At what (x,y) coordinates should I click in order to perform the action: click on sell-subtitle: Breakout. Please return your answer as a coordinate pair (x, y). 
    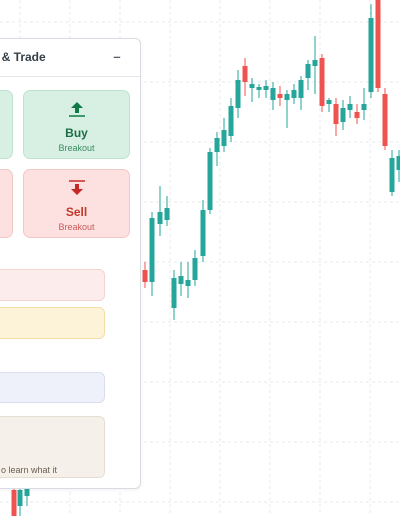
    Looking at the image, I should click on (76, 227).